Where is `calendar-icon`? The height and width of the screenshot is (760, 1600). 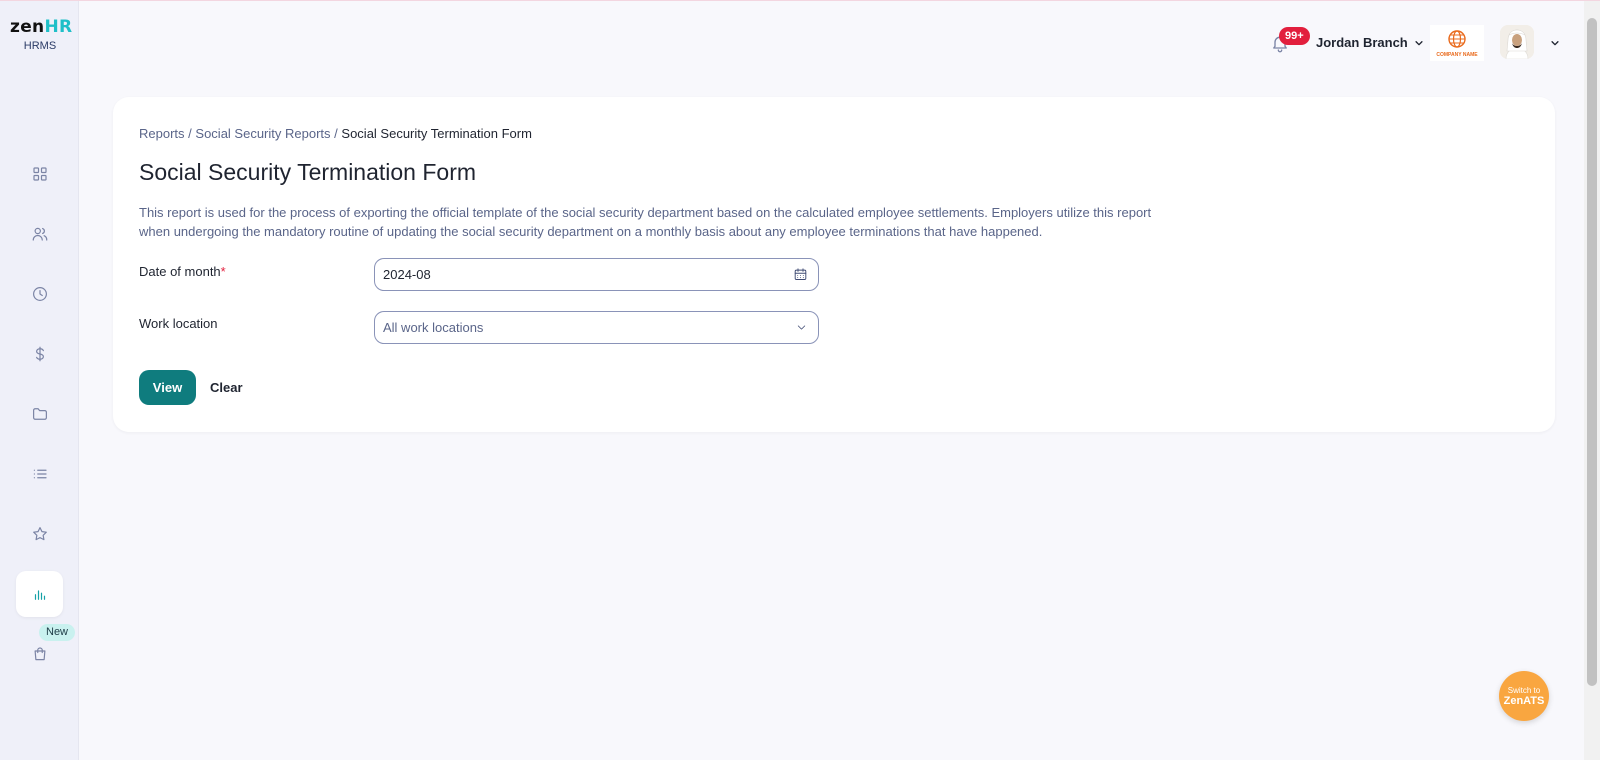
calendar-icon is located at coordinates (800, 274).